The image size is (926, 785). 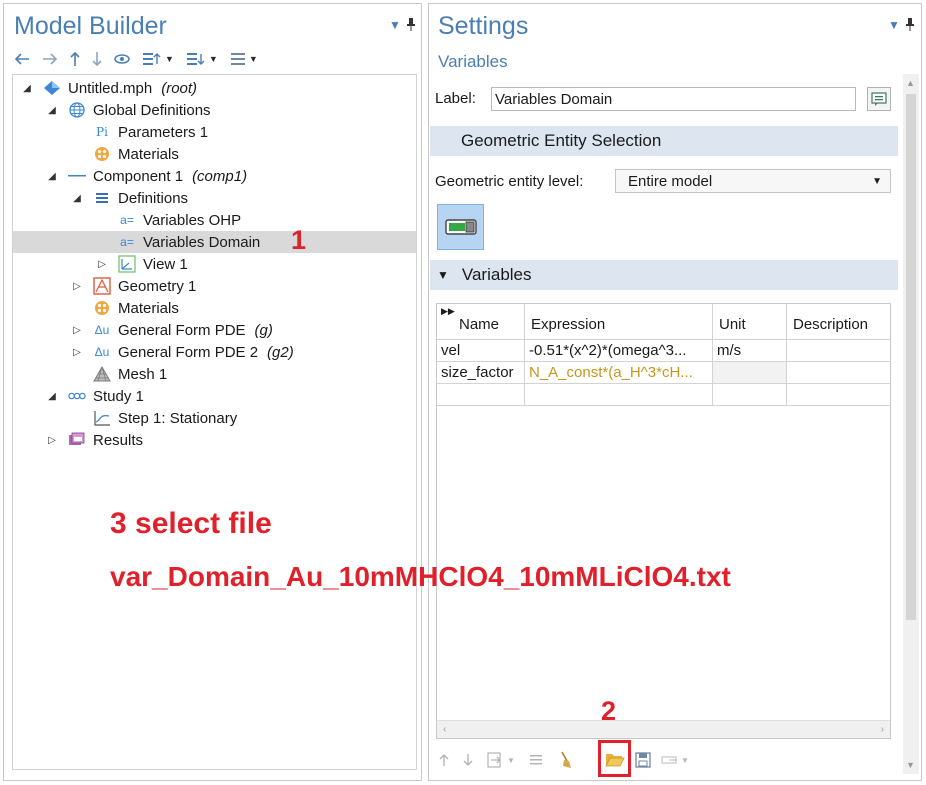 I want to click on cell-name: vel, so click(x=481, y=351).